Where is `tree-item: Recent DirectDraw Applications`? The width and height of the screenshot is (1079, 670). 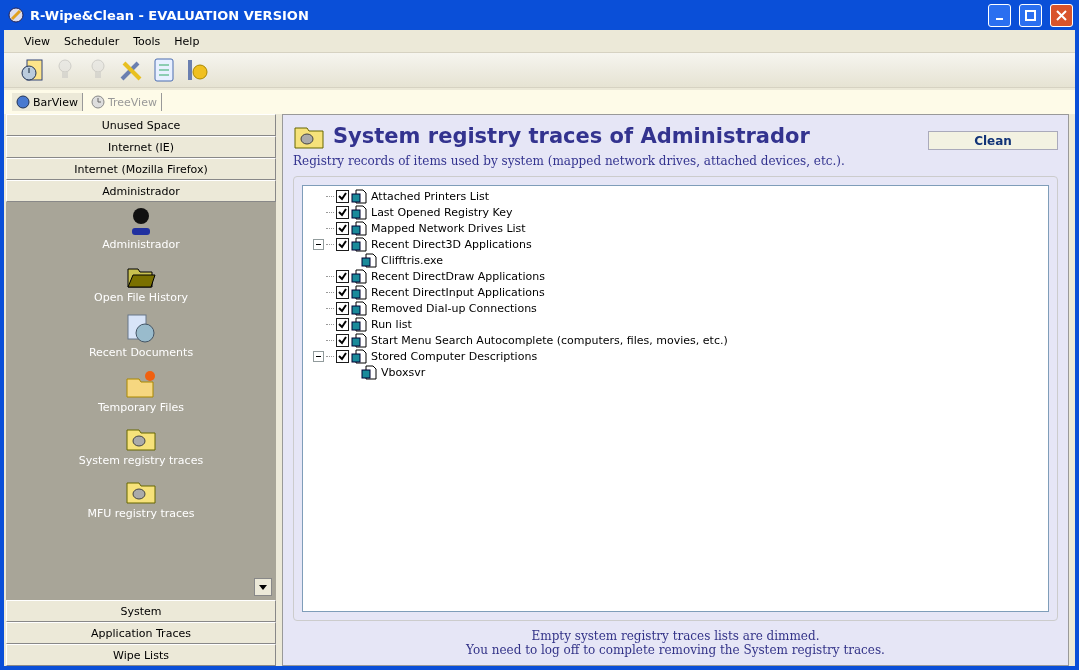
tree-item: Recent DirectDraw Applications is located at coordinates (457, 276).